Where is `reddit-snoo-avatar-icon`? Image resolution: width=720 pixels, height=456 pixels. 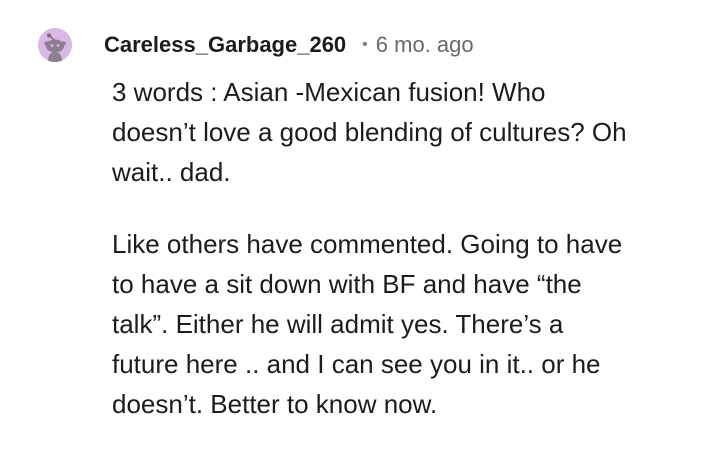 reddit-snoo-avatar-icon is located at coordinates (55, 45).